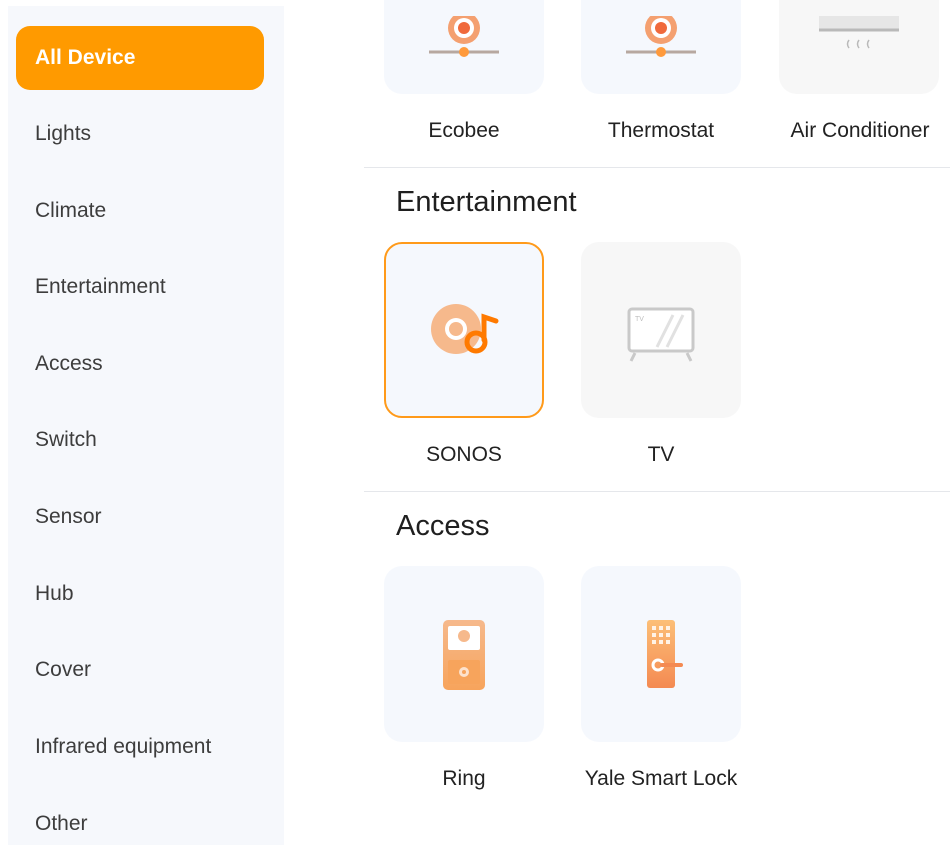 Image resolution: width=950 pixels, height=856 pixels. Describe the element at coordinates (140, 364) in the screenshot. I see `sidebar-item-access: Access` at that location.